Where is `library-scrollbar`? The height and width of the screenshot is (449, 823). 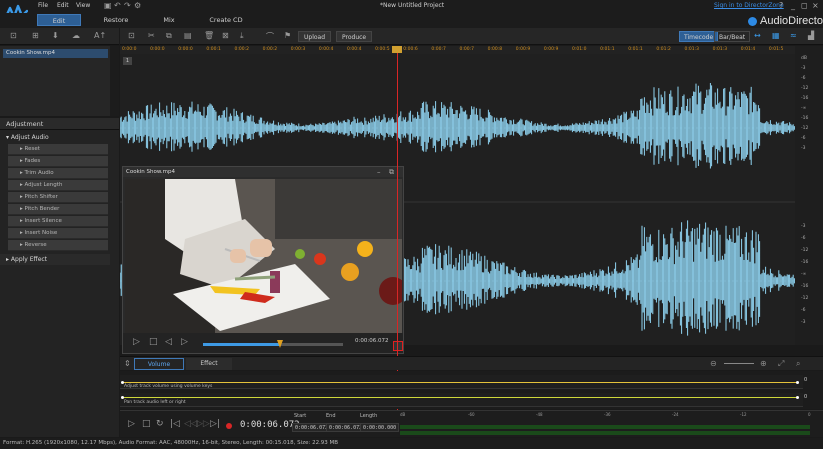 library-scrollbar is located at coordinates (114, 81).